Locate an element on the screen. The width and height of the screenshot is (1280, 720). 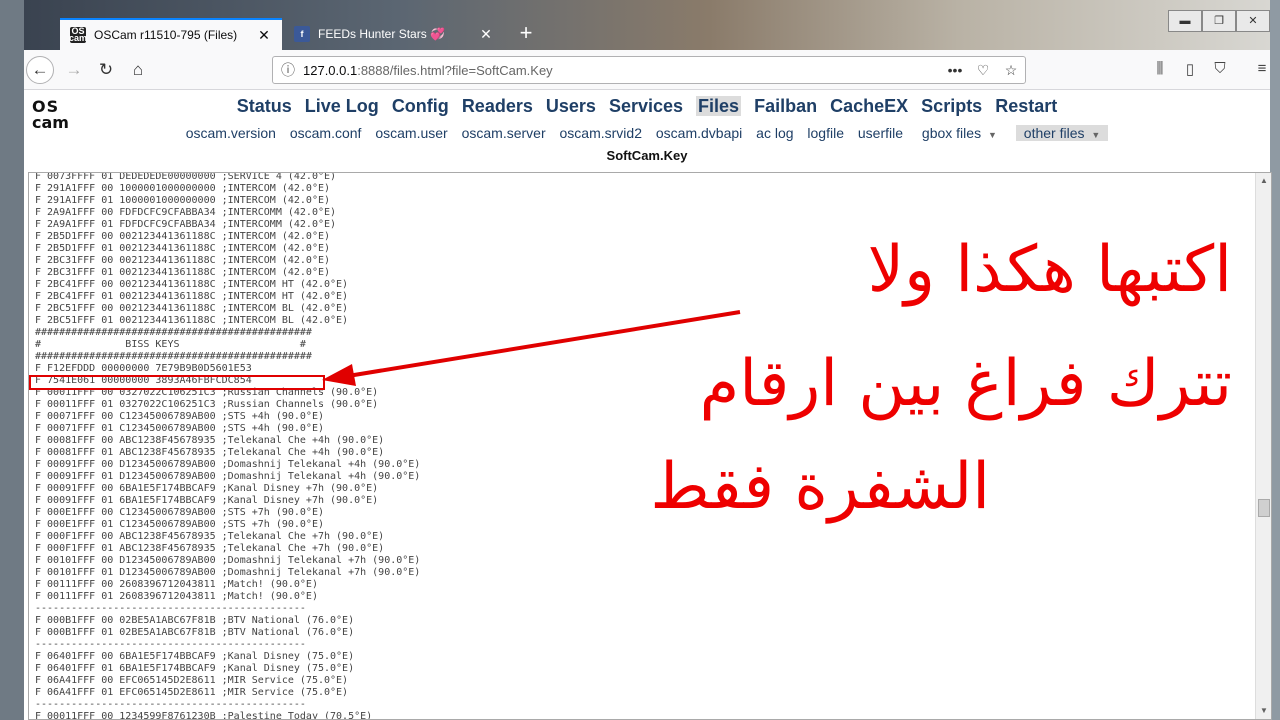
menu-config: Config is located at coordinates (420, 106).